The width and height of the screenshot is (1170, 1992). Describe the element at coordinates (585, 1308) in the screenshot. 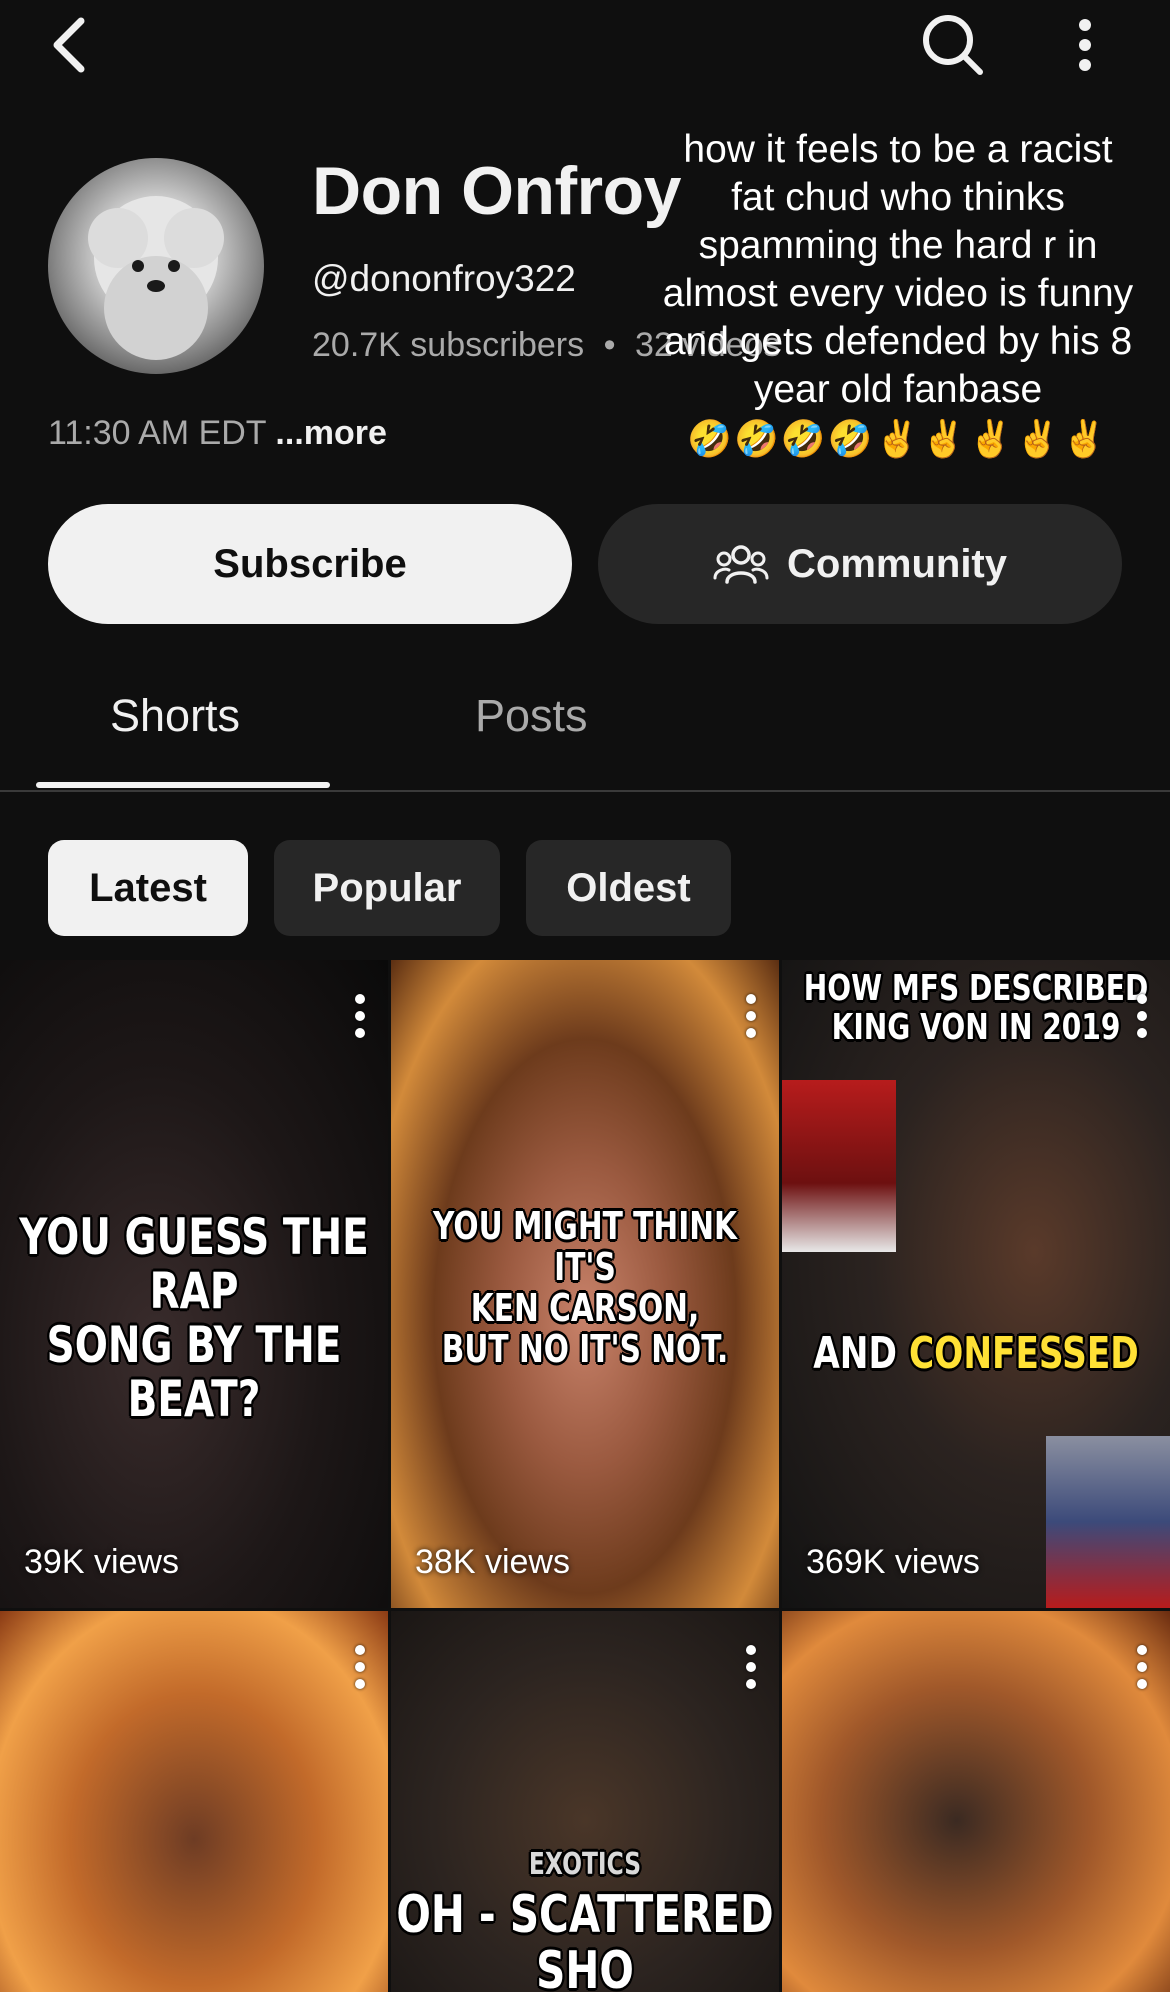

I see `caption-line: KEN CARSON,` at that location.